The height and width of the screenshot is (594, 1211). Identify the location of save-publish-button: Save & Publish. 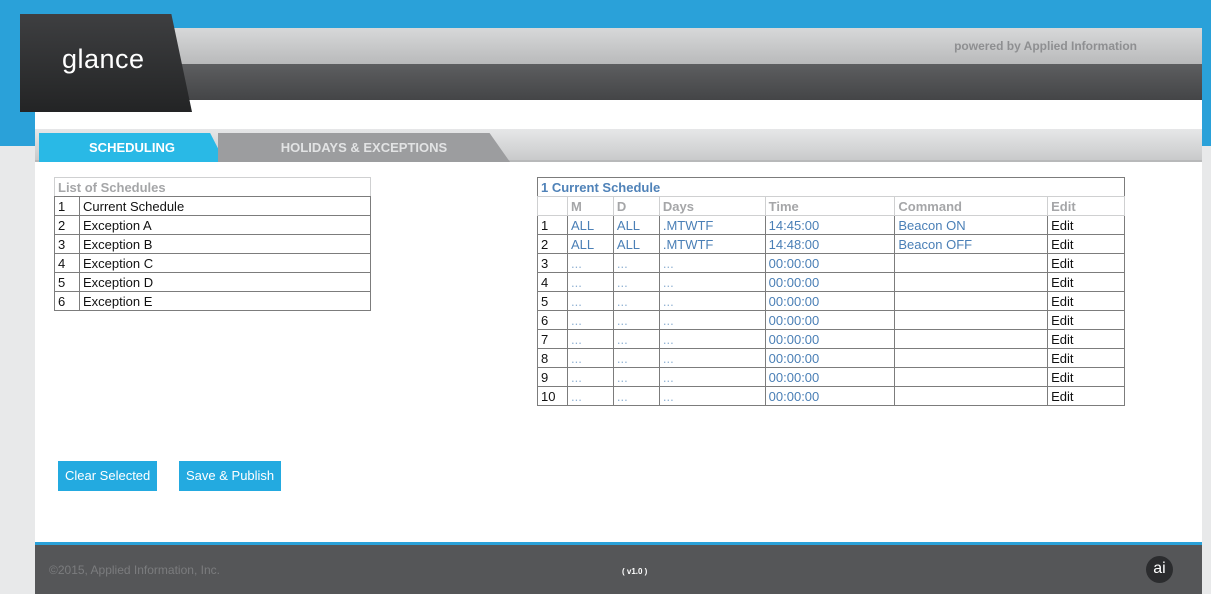
(230, 476).